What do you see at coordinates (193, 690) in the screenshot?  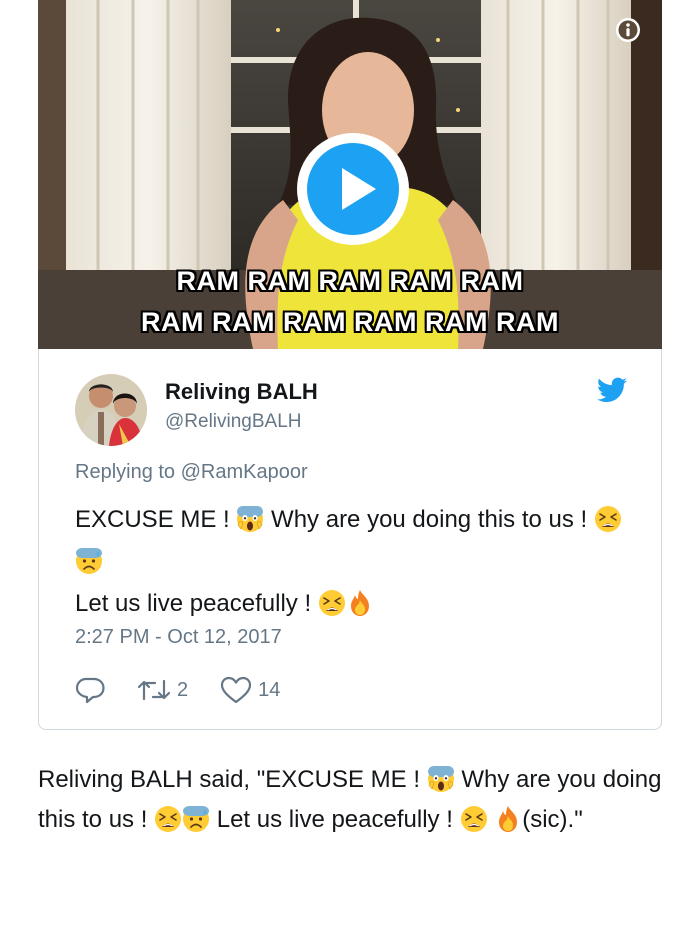 I see `tweet-actions: 2 14` at bounding box center [193, 690].